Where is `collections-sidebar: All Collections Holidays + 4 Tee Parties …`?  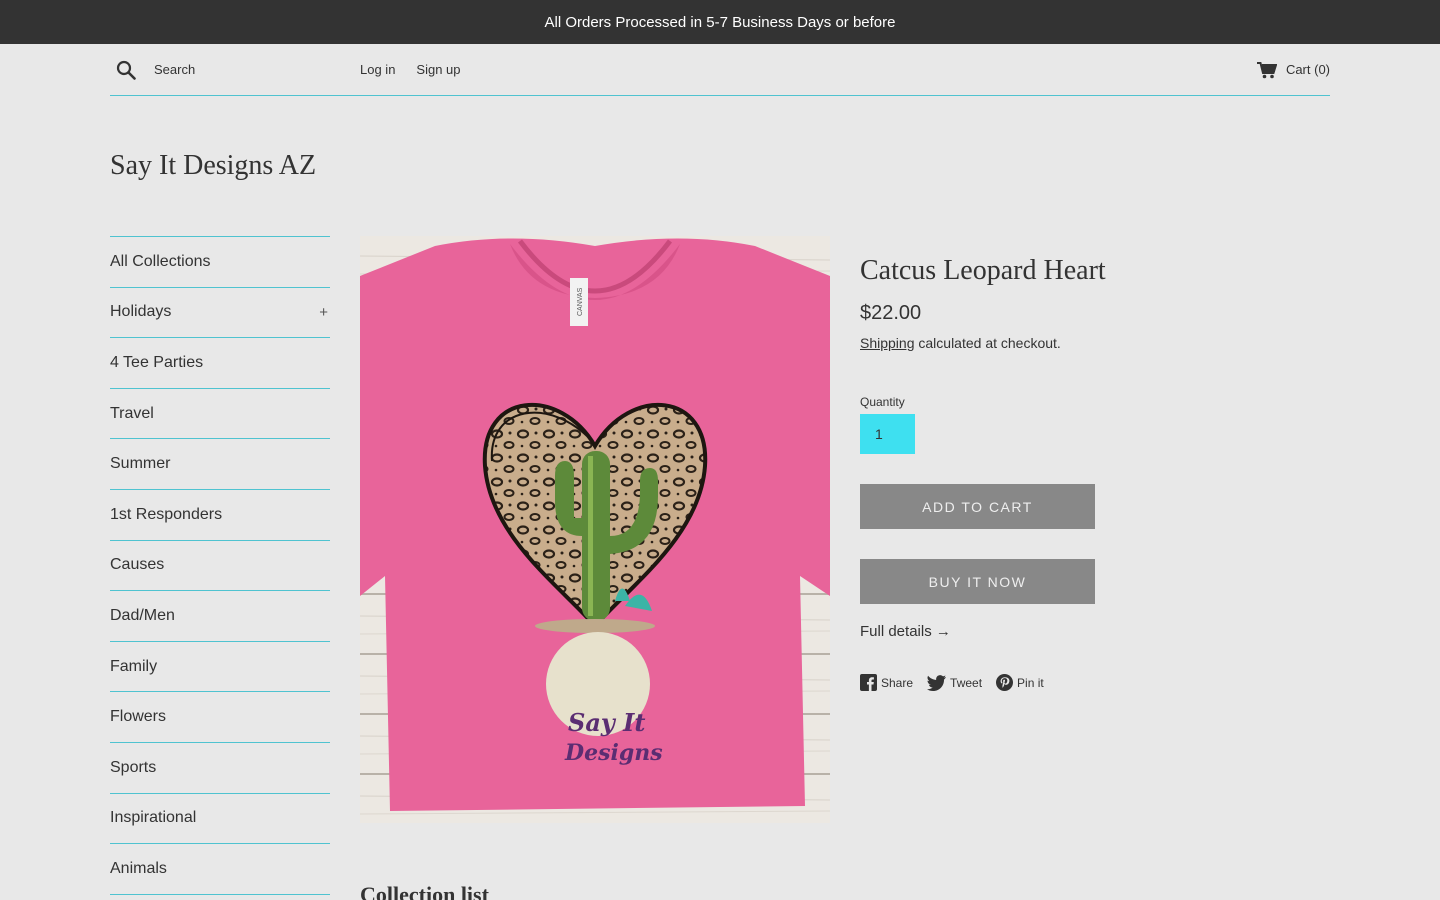
collections-sidebar: All Collections Holidays + 4 Tee Parties … is located at coordinates (220, 565).